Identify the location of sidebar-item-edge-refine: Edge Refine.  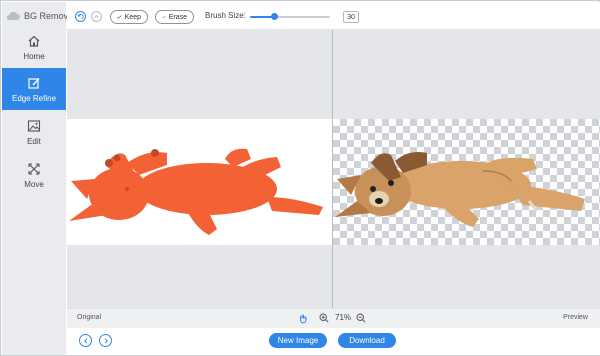
(34, 89).